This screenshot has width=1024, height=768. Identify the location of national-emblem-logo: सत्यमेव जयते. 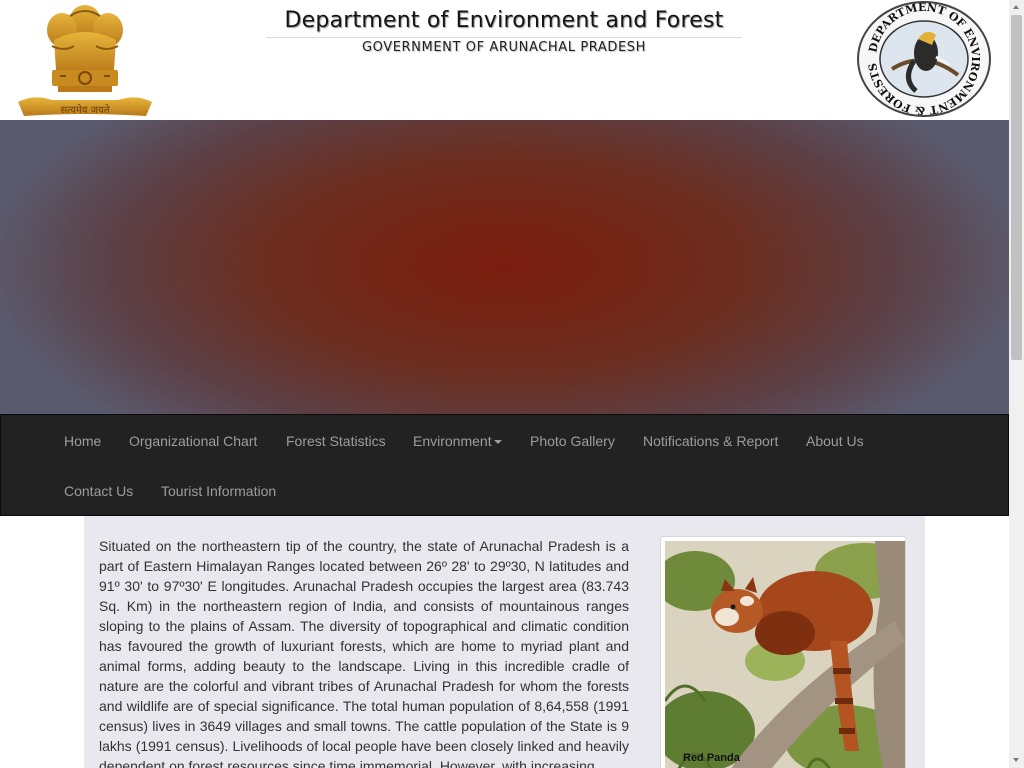
(85, 60).